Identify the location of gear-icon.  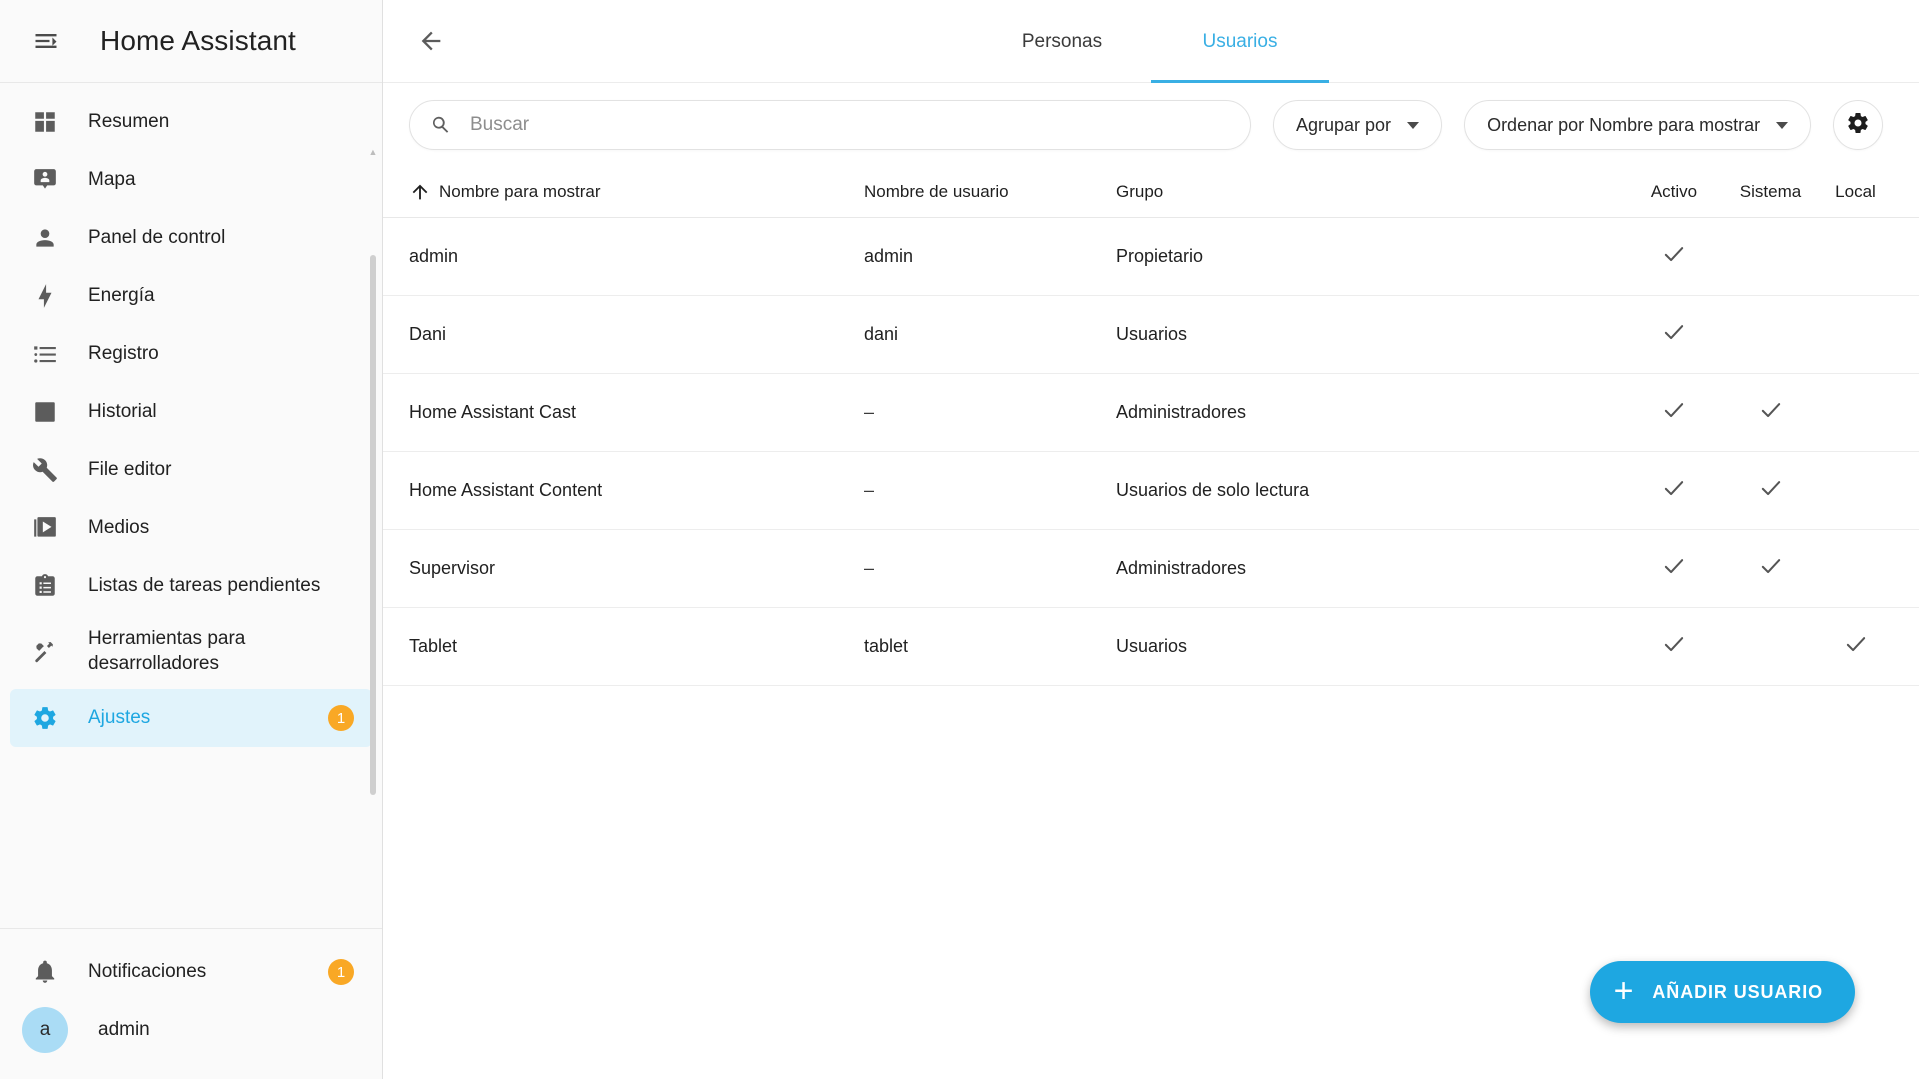
(1858, 125).